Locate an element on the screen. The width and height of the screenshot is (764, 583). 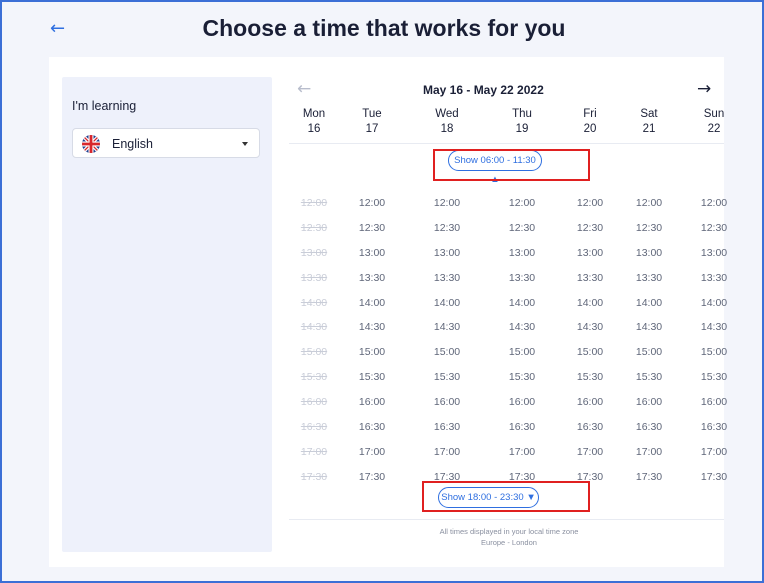
day-name: Thu is located at coordinates (522, 114).